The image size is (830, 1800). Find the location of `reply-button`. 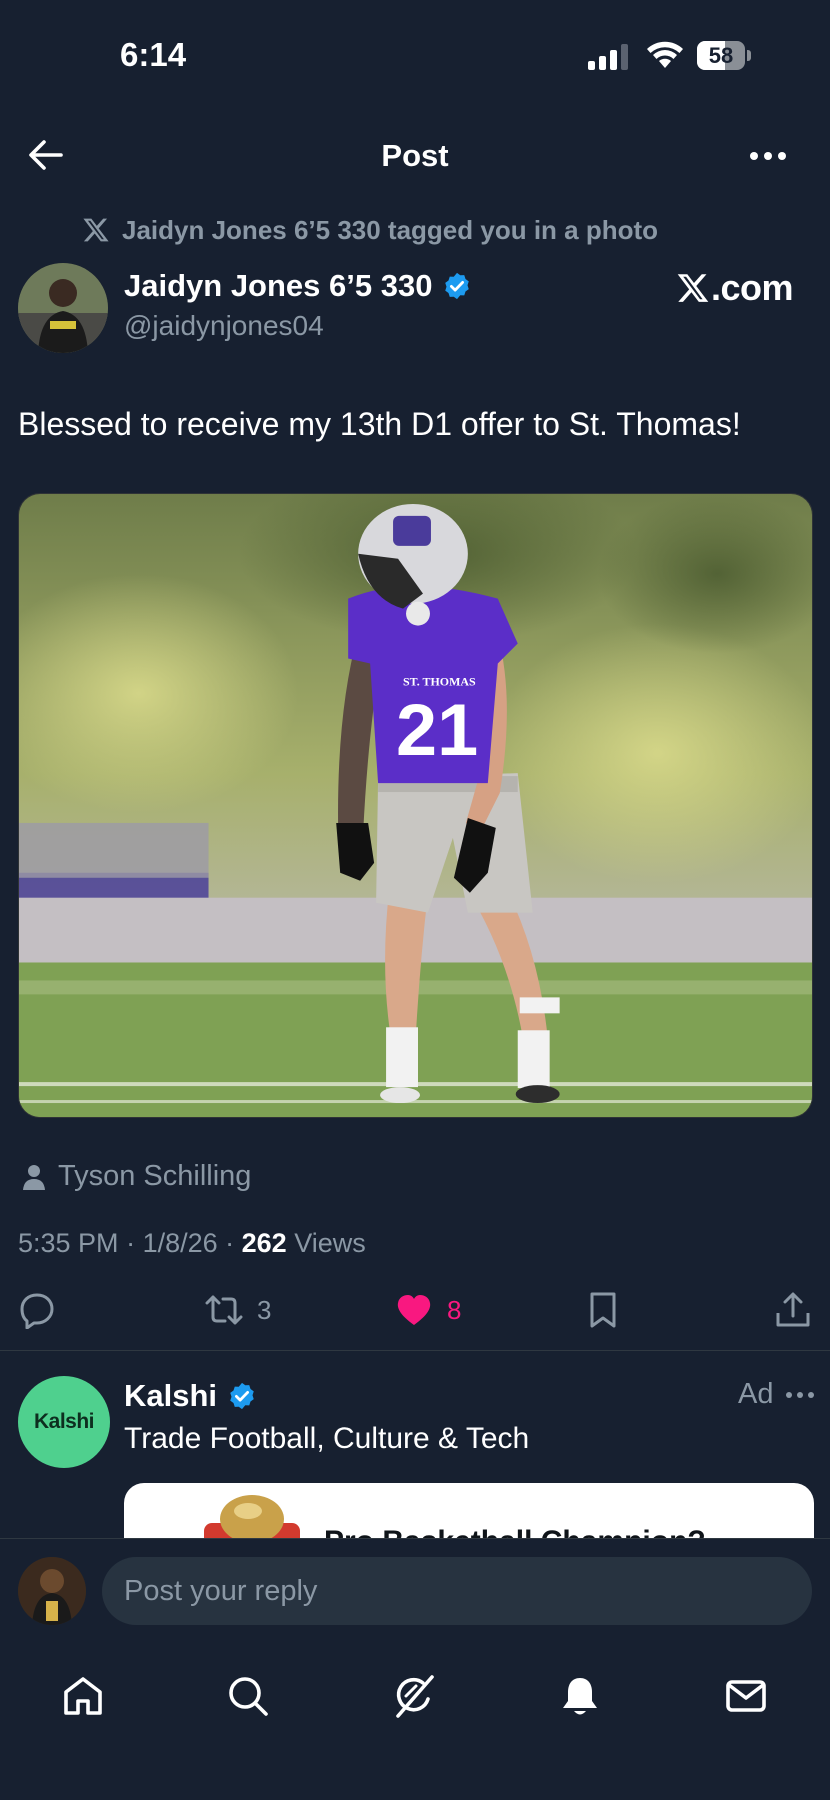

reply-button is located at coordinates (44, 1310).